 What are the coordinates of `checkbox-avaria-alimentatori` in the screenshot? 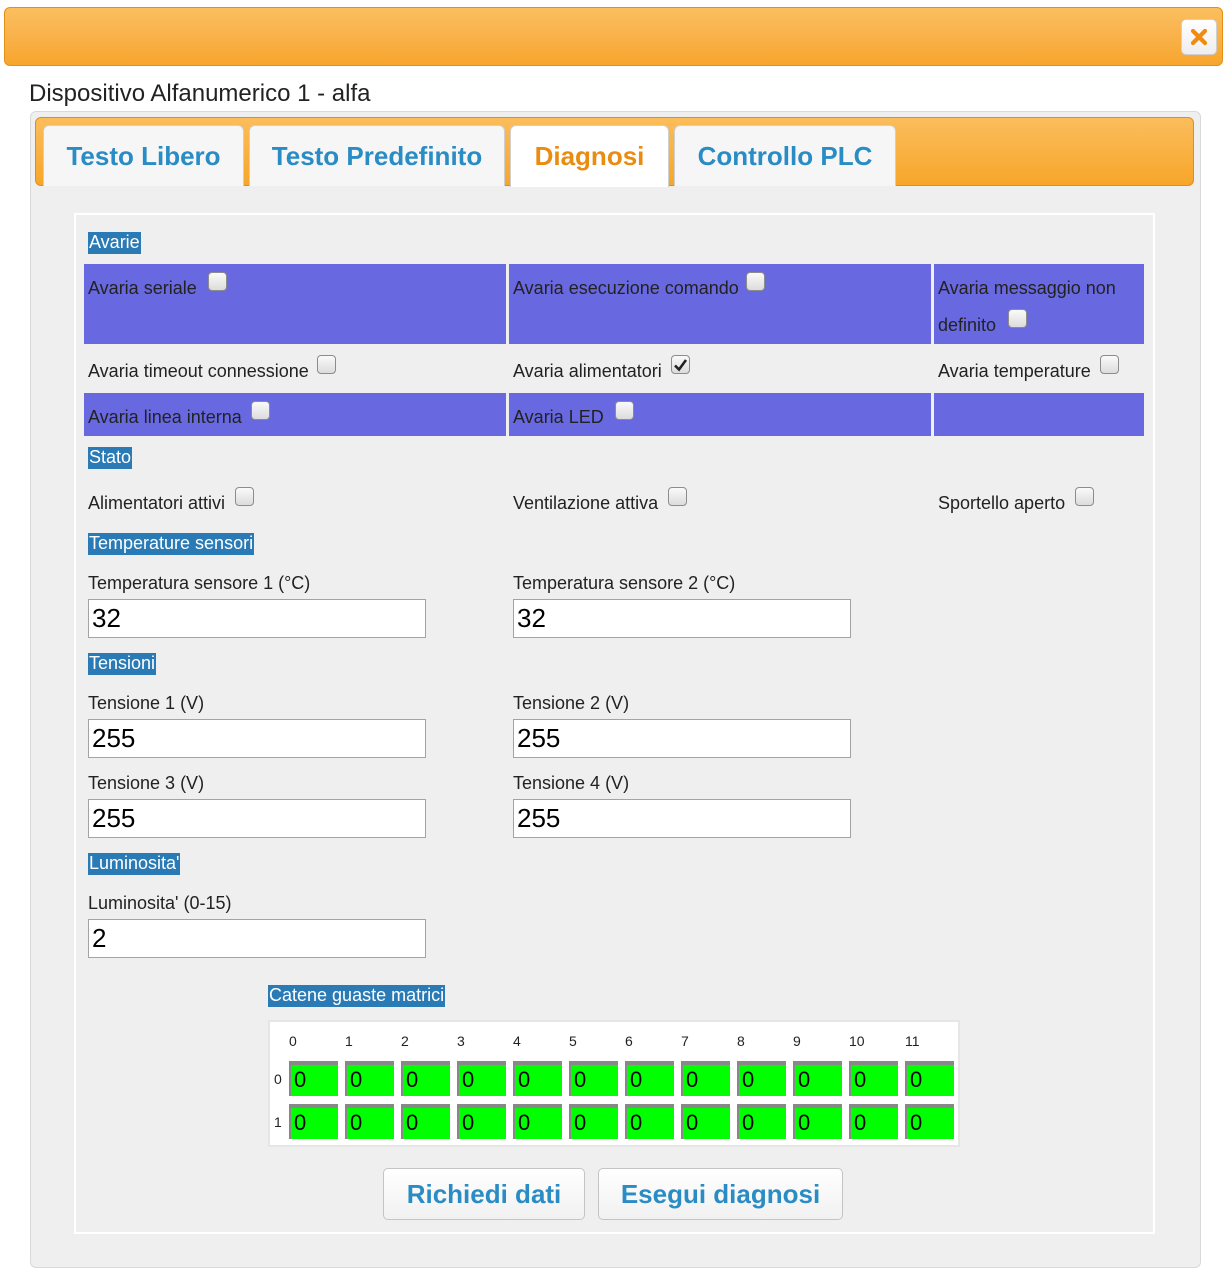 It's located at (680, 364).